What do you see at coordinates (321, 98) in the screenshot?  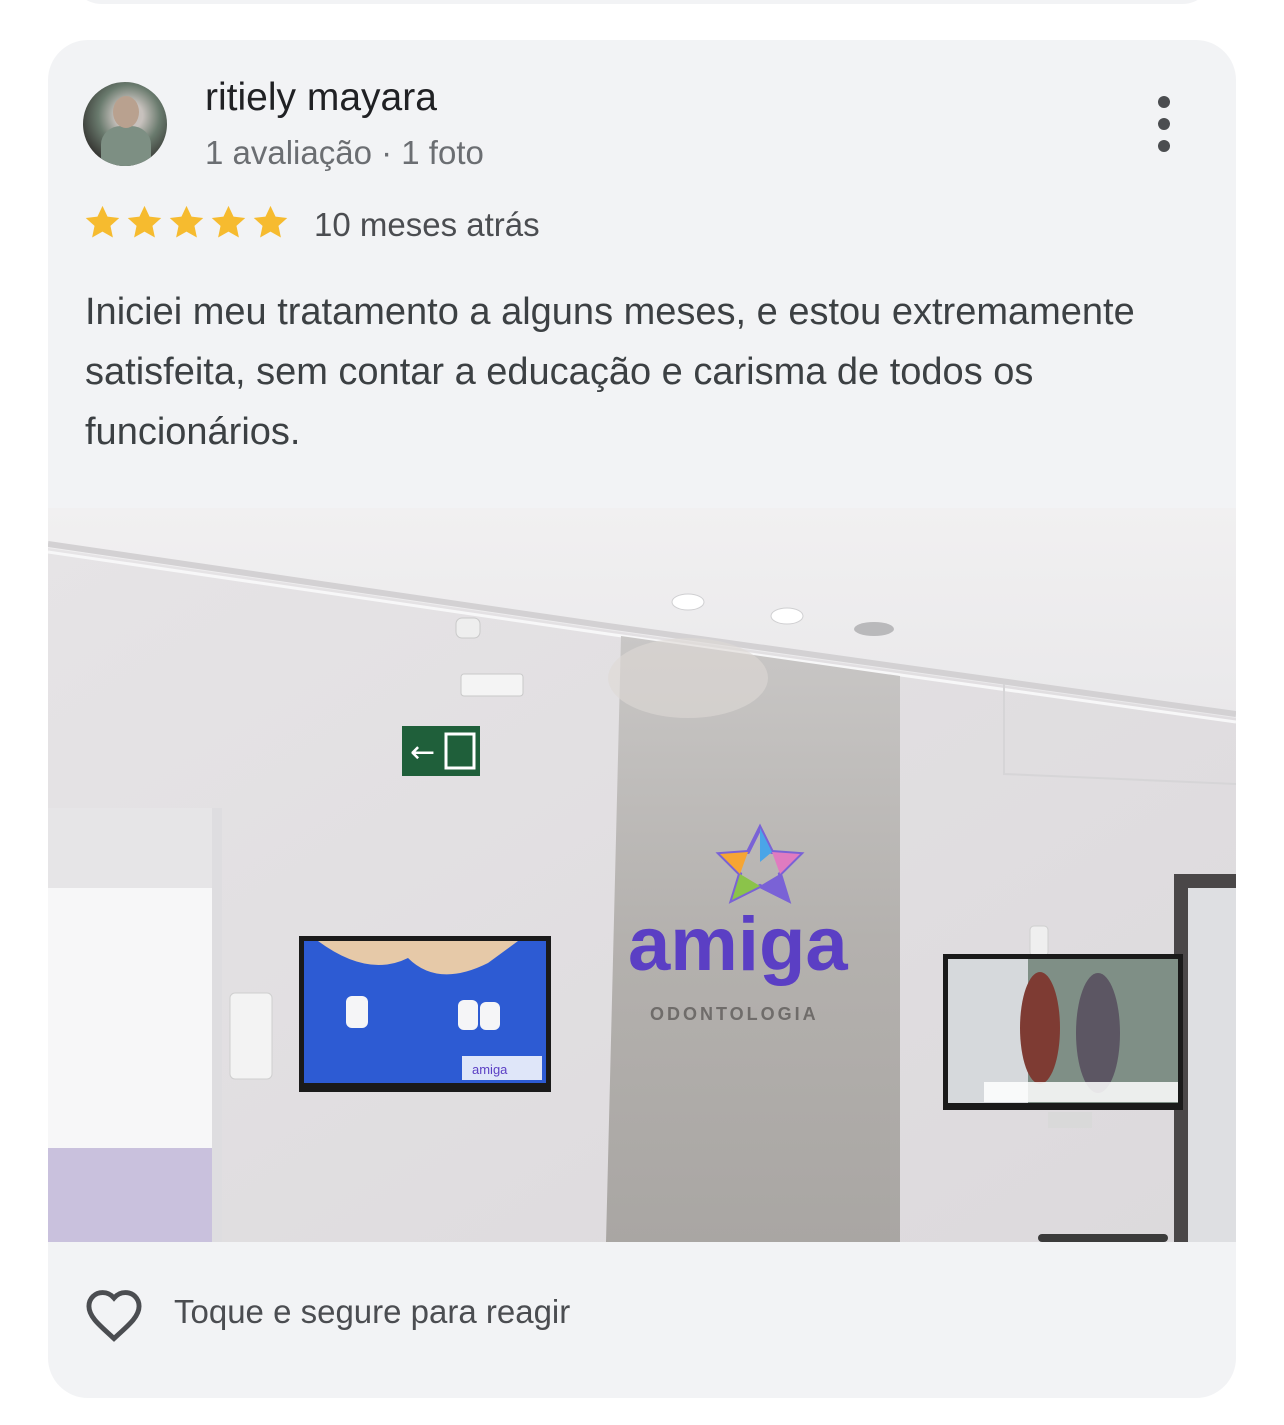 I see `author-name: ritiely mayara` at bounding box center [321, 98].